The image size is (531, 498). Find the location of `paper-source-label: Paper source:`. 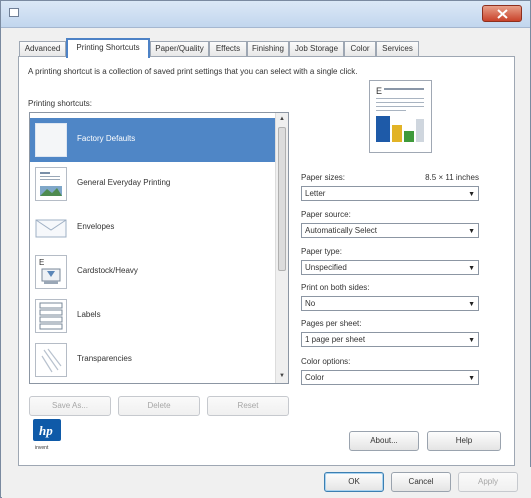

paper-source-label: Paper source: is located at coordinates (326, 214).